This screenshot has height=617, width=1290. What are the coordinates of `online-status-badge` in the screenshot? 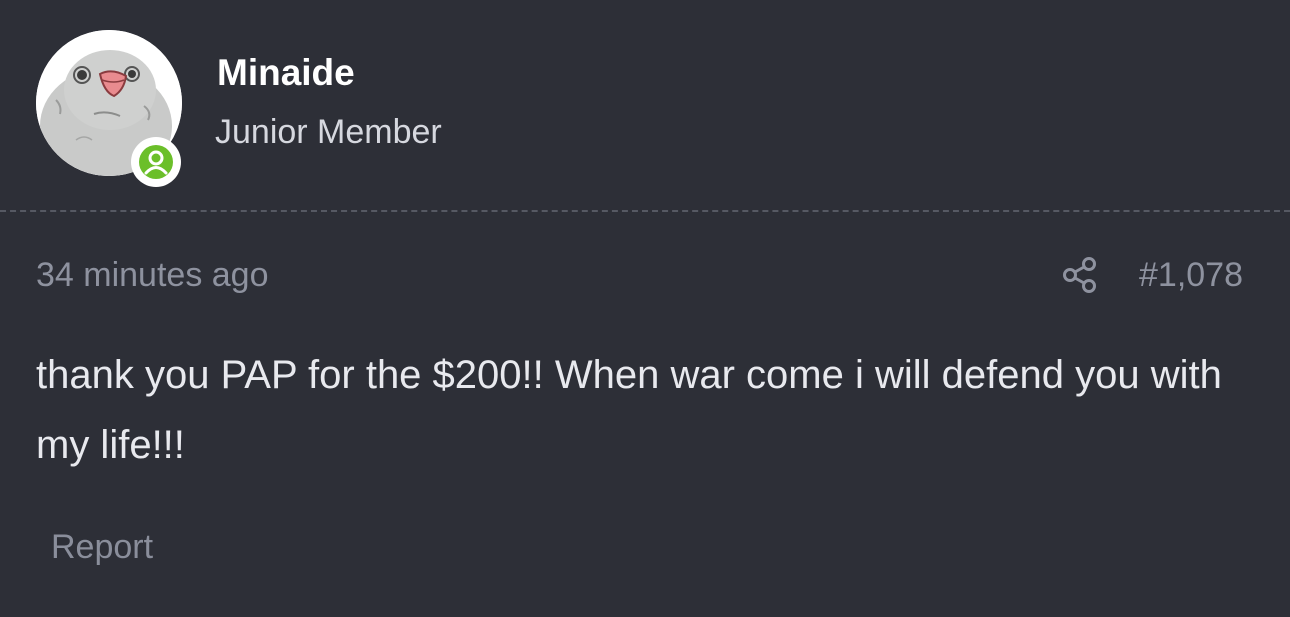 It's located at (156, 162).